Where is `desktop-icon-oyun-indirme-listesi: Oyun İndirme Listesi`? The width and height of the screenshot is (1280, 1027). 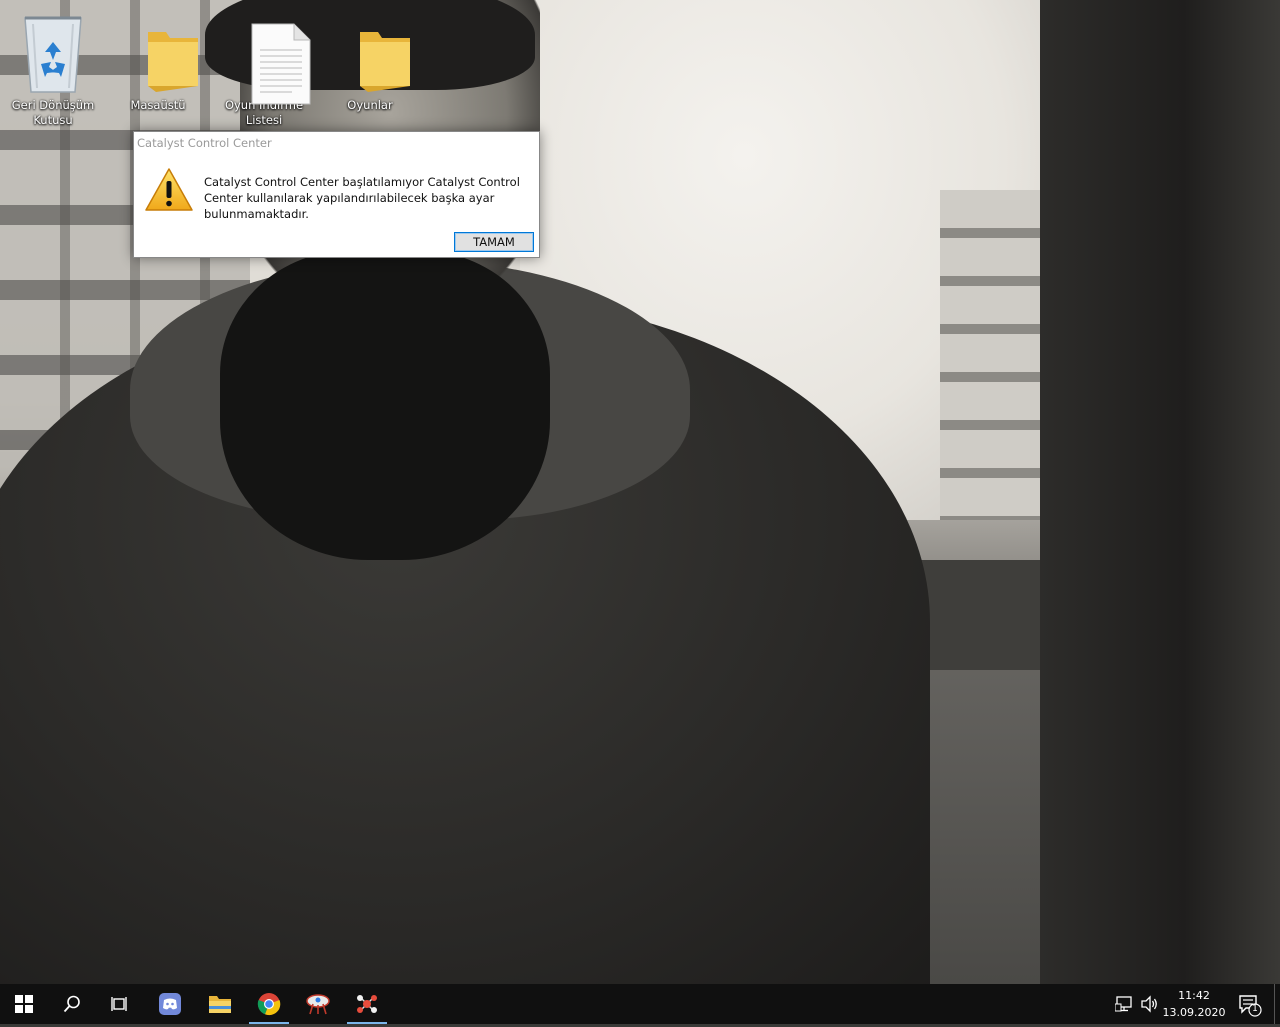 desktop-icon-oyun-indirme-listesi: Oyun İndirme Listesi is located at coordinates (264, 69).